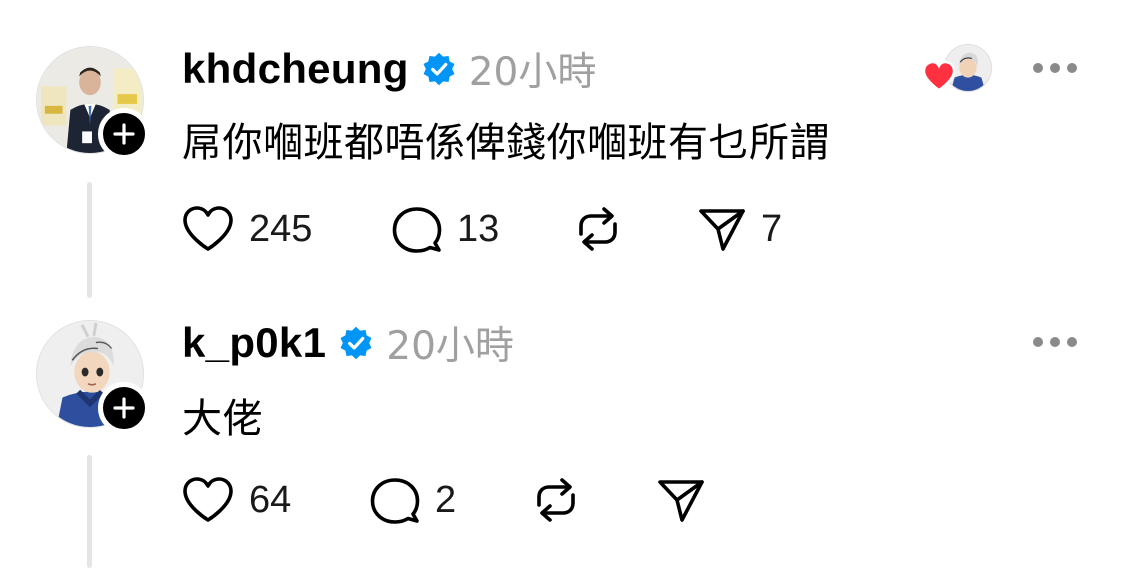 The width and height of the screenshot is (1125, 568). What do you see at coordinates (958, 70) in the screenshot?
I see `liked-by-author-indicator` at bounding box center [958, 70].